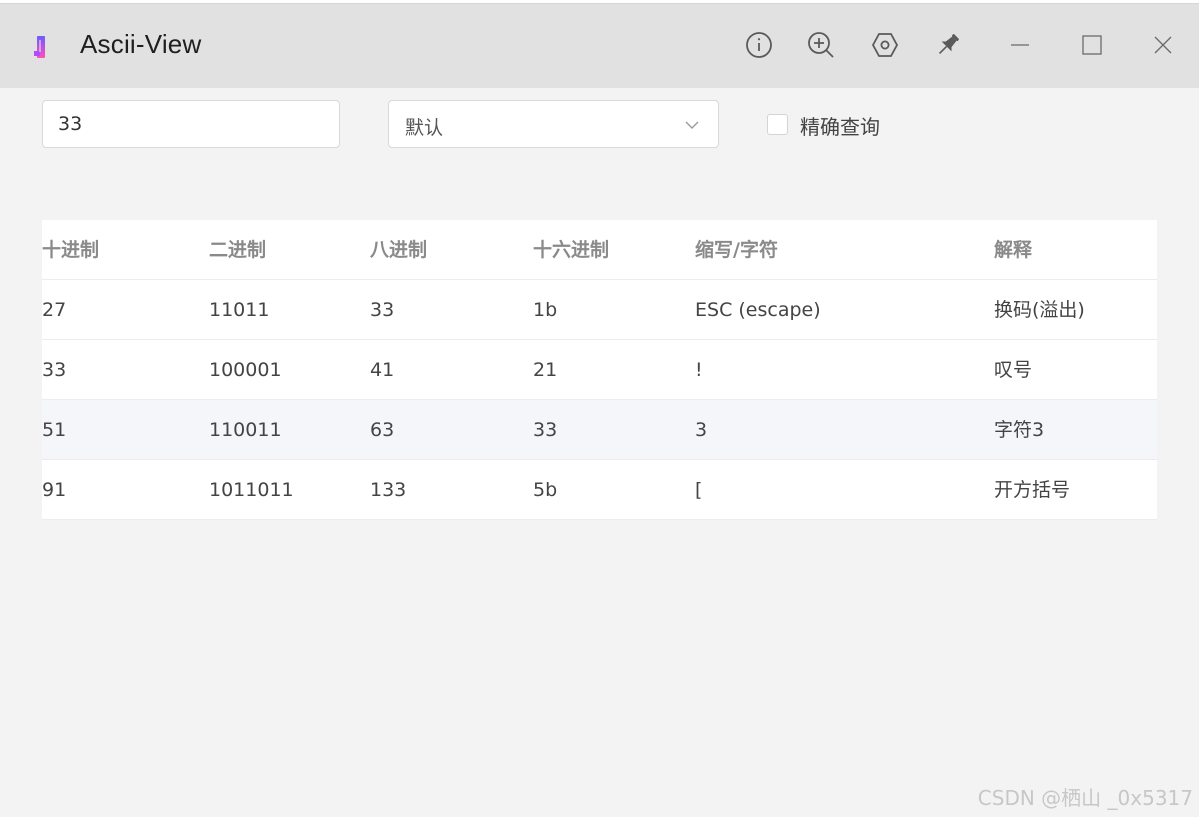 Image resolution: width=1199 pixels, height=817 pixels. I want to click on pin-icon, so click(948, 44).